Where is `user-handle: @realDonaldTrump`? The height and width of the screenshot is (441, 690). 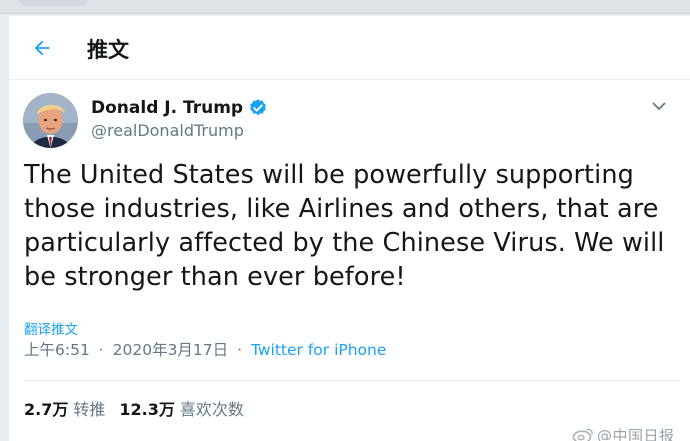
user-handle: @realDonaldTrump is located at coordinates (167, 130).